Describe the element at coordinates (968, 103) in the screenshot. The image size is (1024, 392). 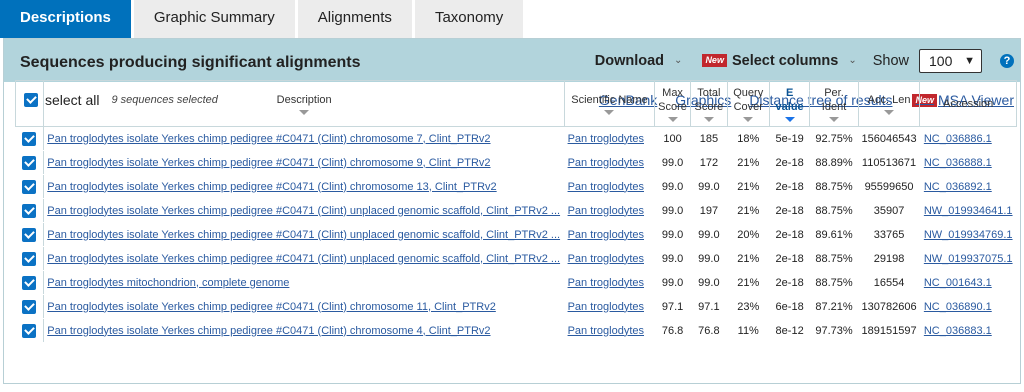
I see `header-accession: Accession` at that location.